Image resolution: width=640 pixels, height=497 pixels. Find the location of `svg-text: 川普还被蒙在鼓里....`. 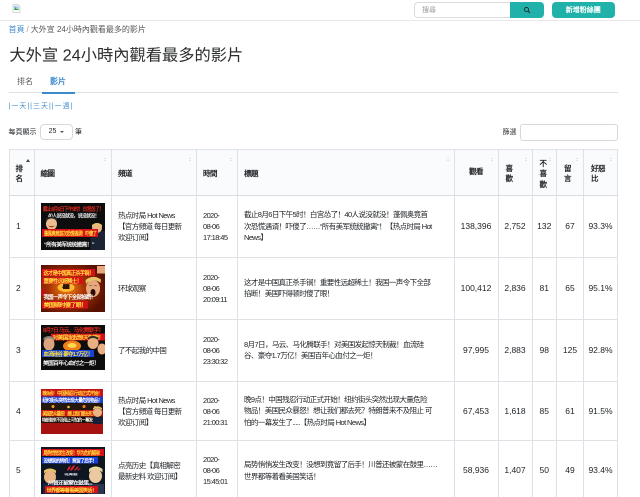

svg-text: 川普还被蒙在鼓里.... is located at coordinates (69, 482).